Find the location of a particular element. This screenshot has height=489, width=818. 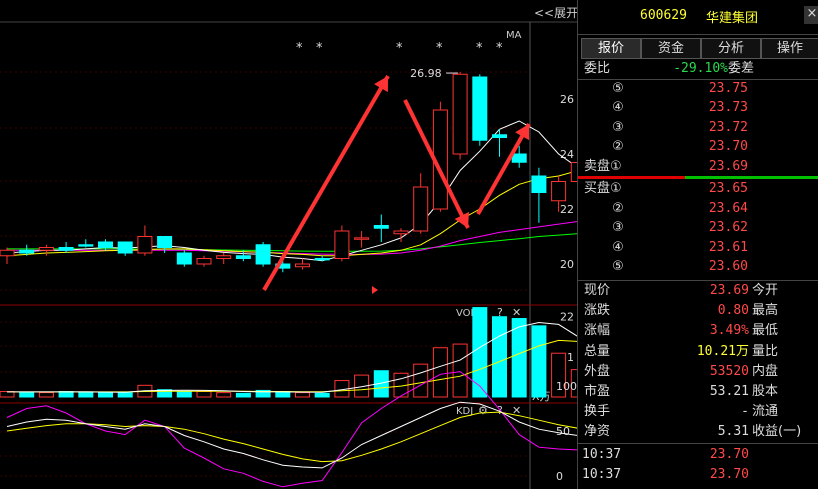

stat-label: 总量 is located at coordinates (597, 351).